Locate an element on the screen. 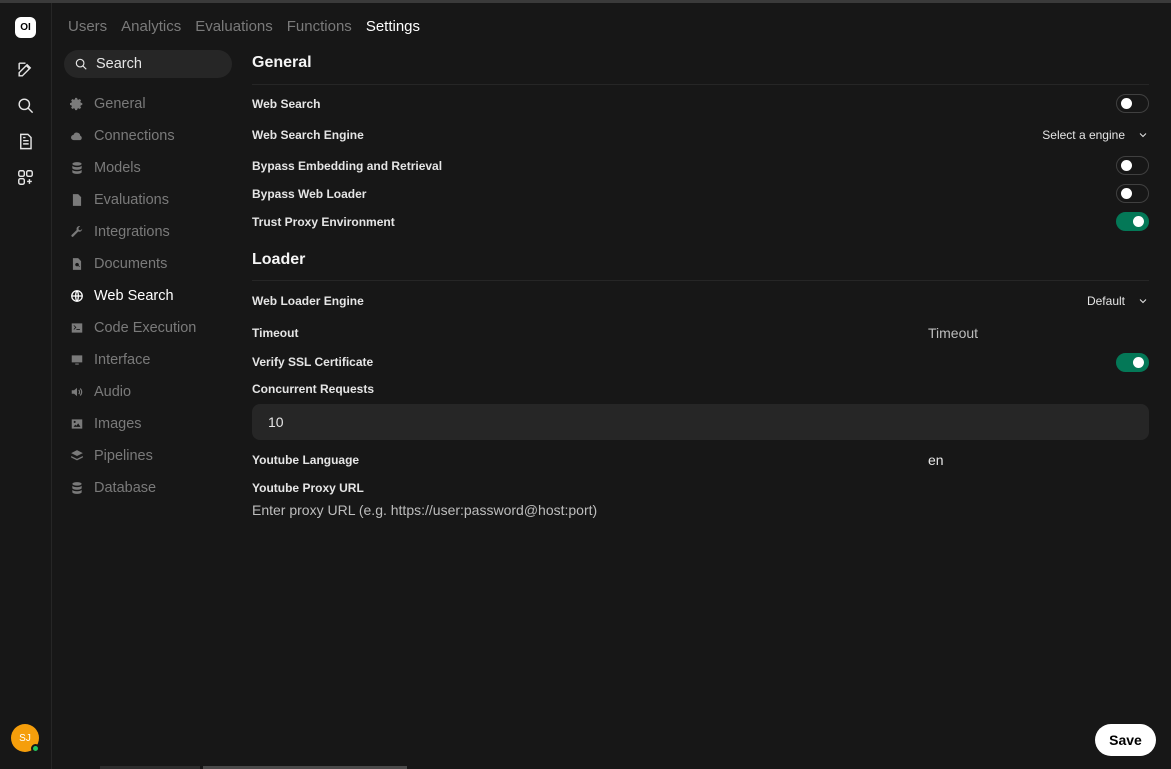 This screenshot has height=769, width=1171. sidebar-item-web-search: Web Search is located at coordinates (133, 296).